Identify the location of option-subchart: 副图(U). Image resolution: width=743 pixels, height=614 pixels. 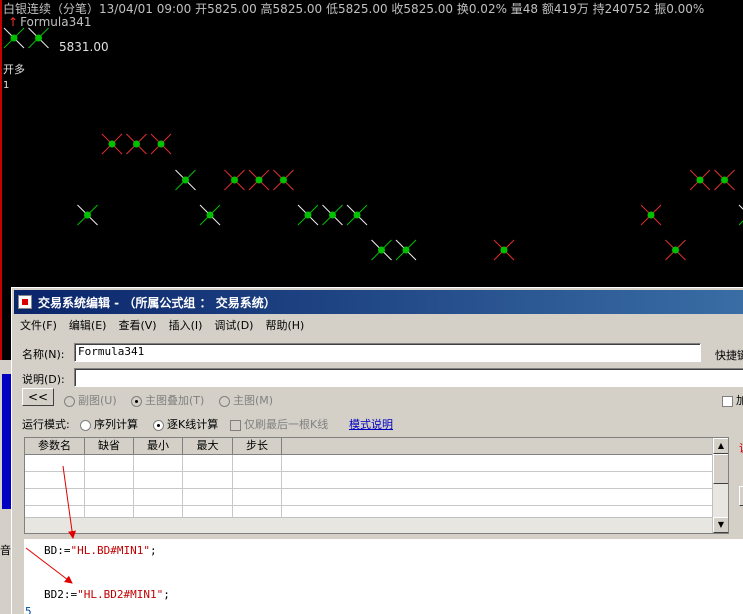
(90, 400).